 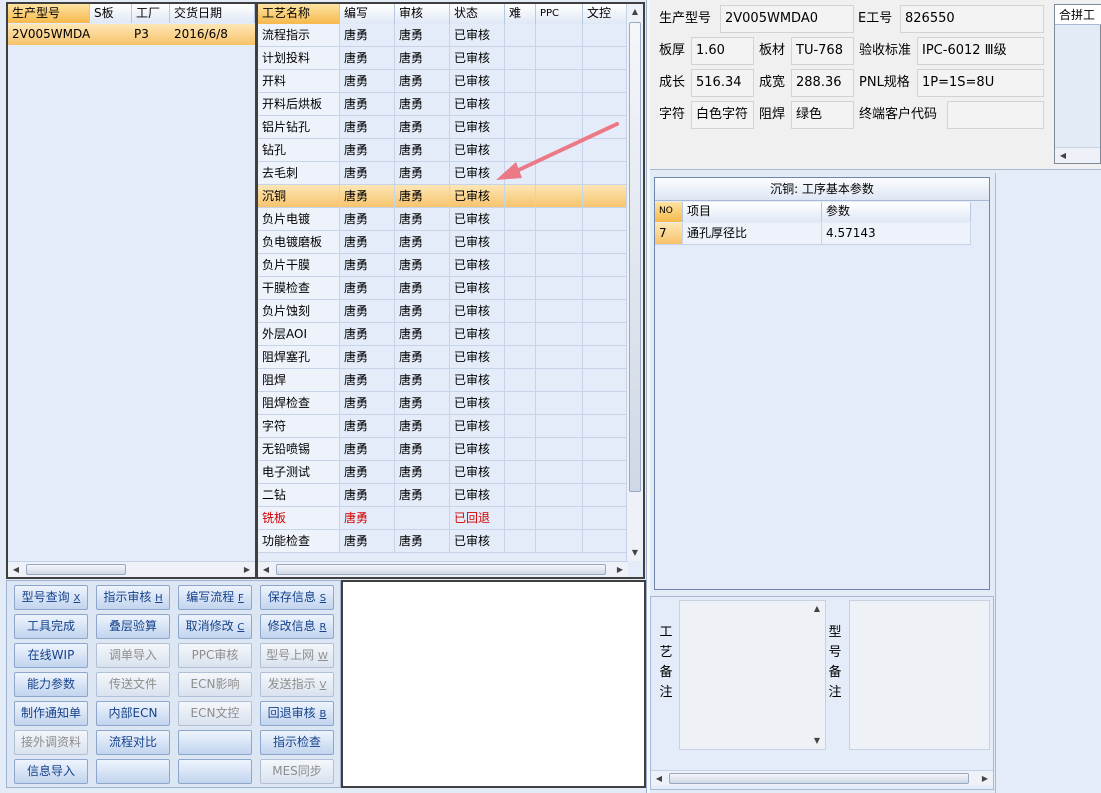 I want to click on table-row: 干膜检查 唐勇 唐勇 已审核, so click(x=443, y=288).